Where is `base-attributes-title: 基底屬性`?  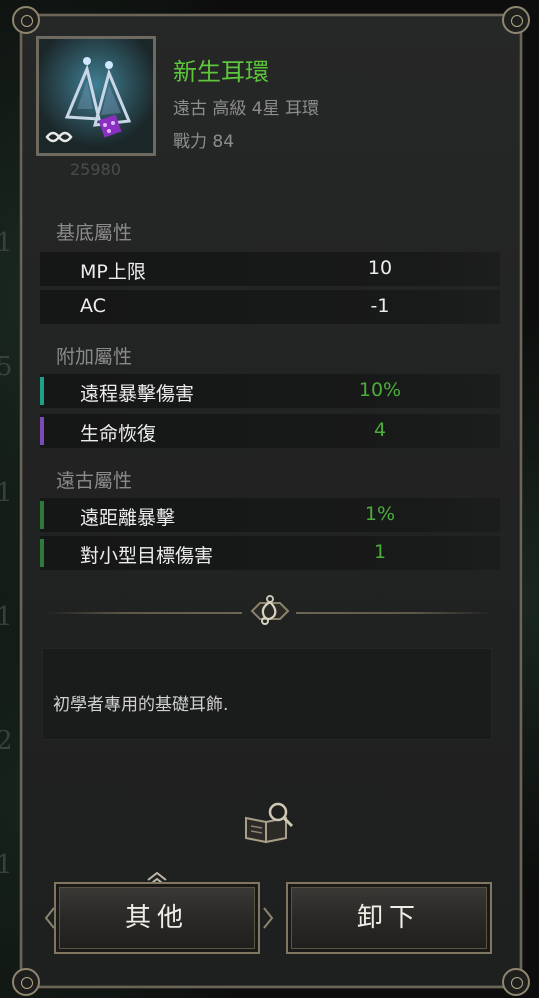
base-attributes-title: 基底屬性 is located at coordinates (94, 233).